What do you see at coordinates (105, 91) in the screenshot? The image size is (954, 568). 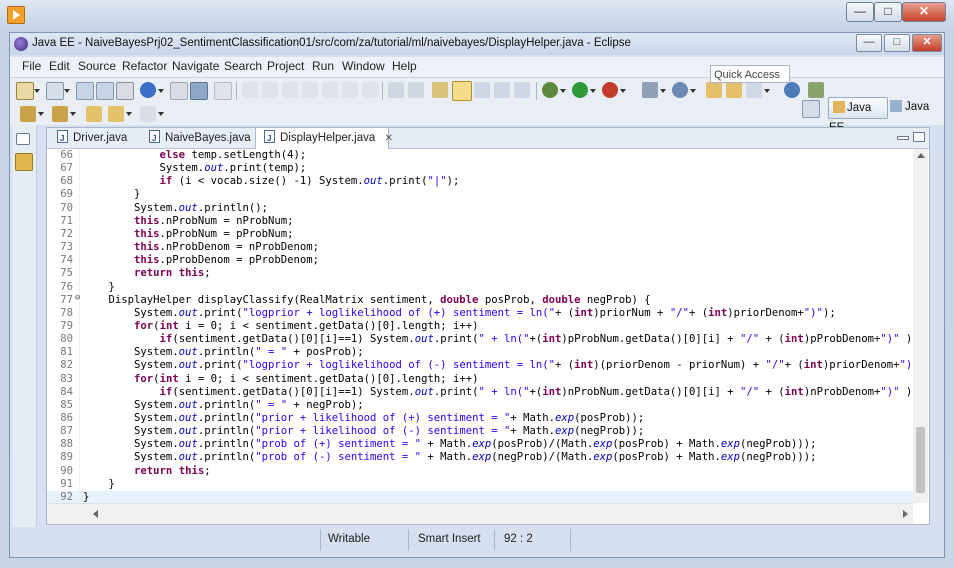 I see `save-all-icon` at bounding box center [105, 91].